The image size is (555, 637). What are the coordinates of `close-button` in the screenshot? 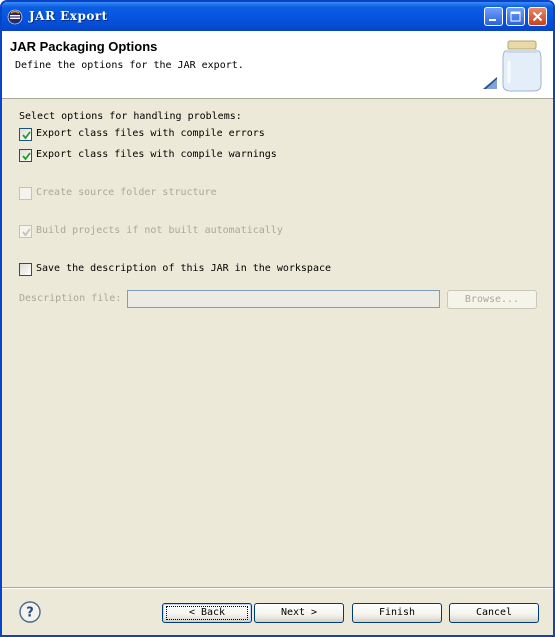 It's located at (537, 16).